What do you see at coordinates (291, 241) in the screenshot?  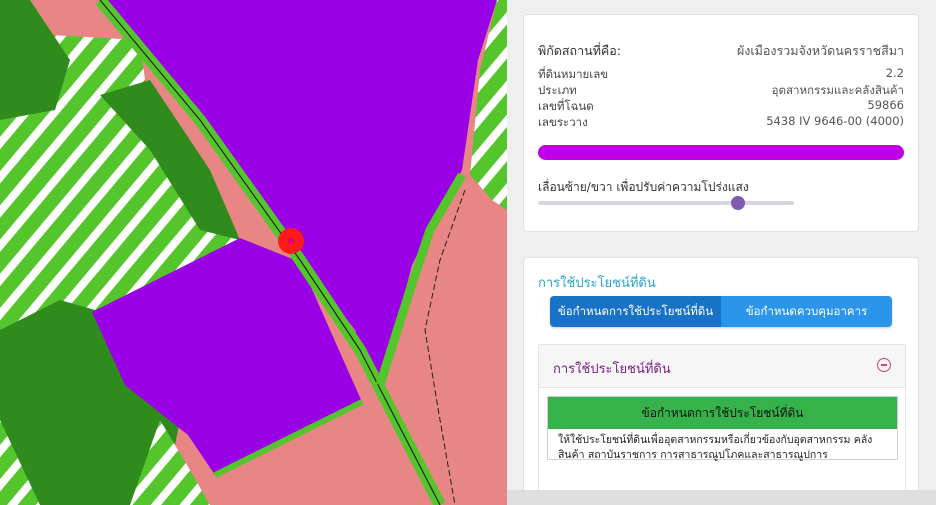 I see `location-marker-icon` at bounding box center [291, 241].